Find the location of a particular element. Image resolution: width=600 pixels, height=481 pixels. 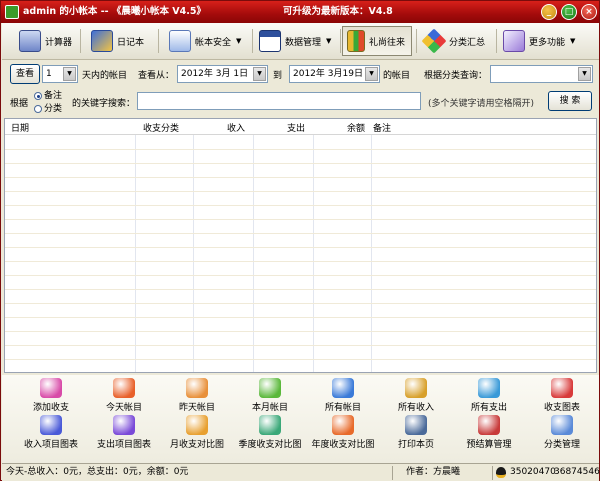

diary-label: 日记本 is located at coordinates (131, 42).